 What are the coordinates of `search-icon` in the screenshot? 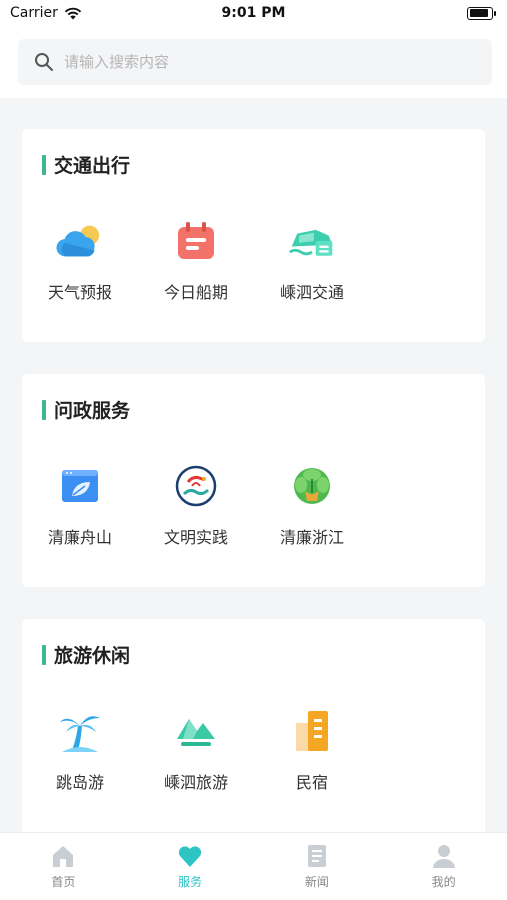 It's located at (44, 62).